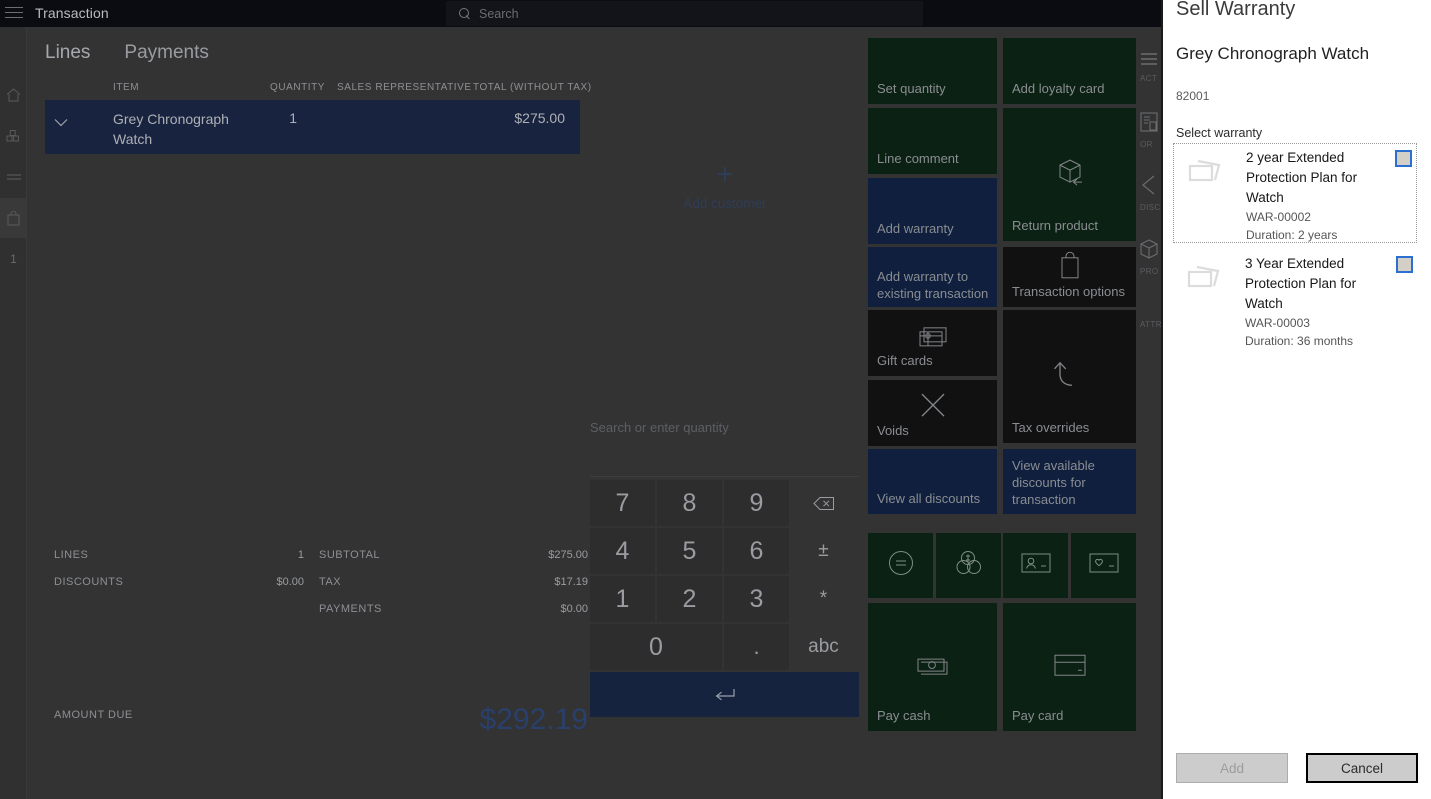 This screenshot has width=1431, height=799. I want to click on totals-key: SUBTOTAL, so click(350, 555).